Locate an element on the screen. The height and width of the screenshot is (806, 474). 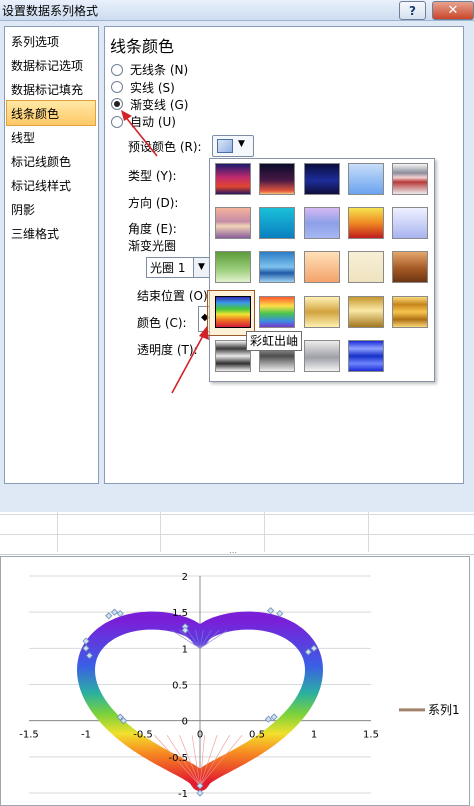
y-tick-label: 1 is located at coordinates (185, 649).